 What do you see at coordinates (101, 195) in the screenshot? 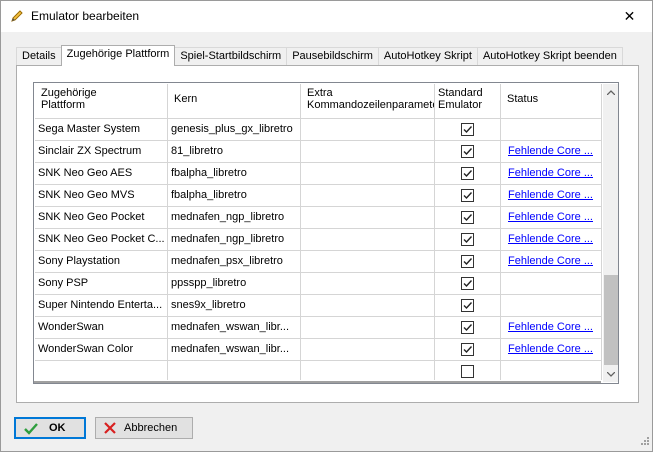
I see `platform-cell: SNK Neo Geo MVS` at bounding box center [101, 195].